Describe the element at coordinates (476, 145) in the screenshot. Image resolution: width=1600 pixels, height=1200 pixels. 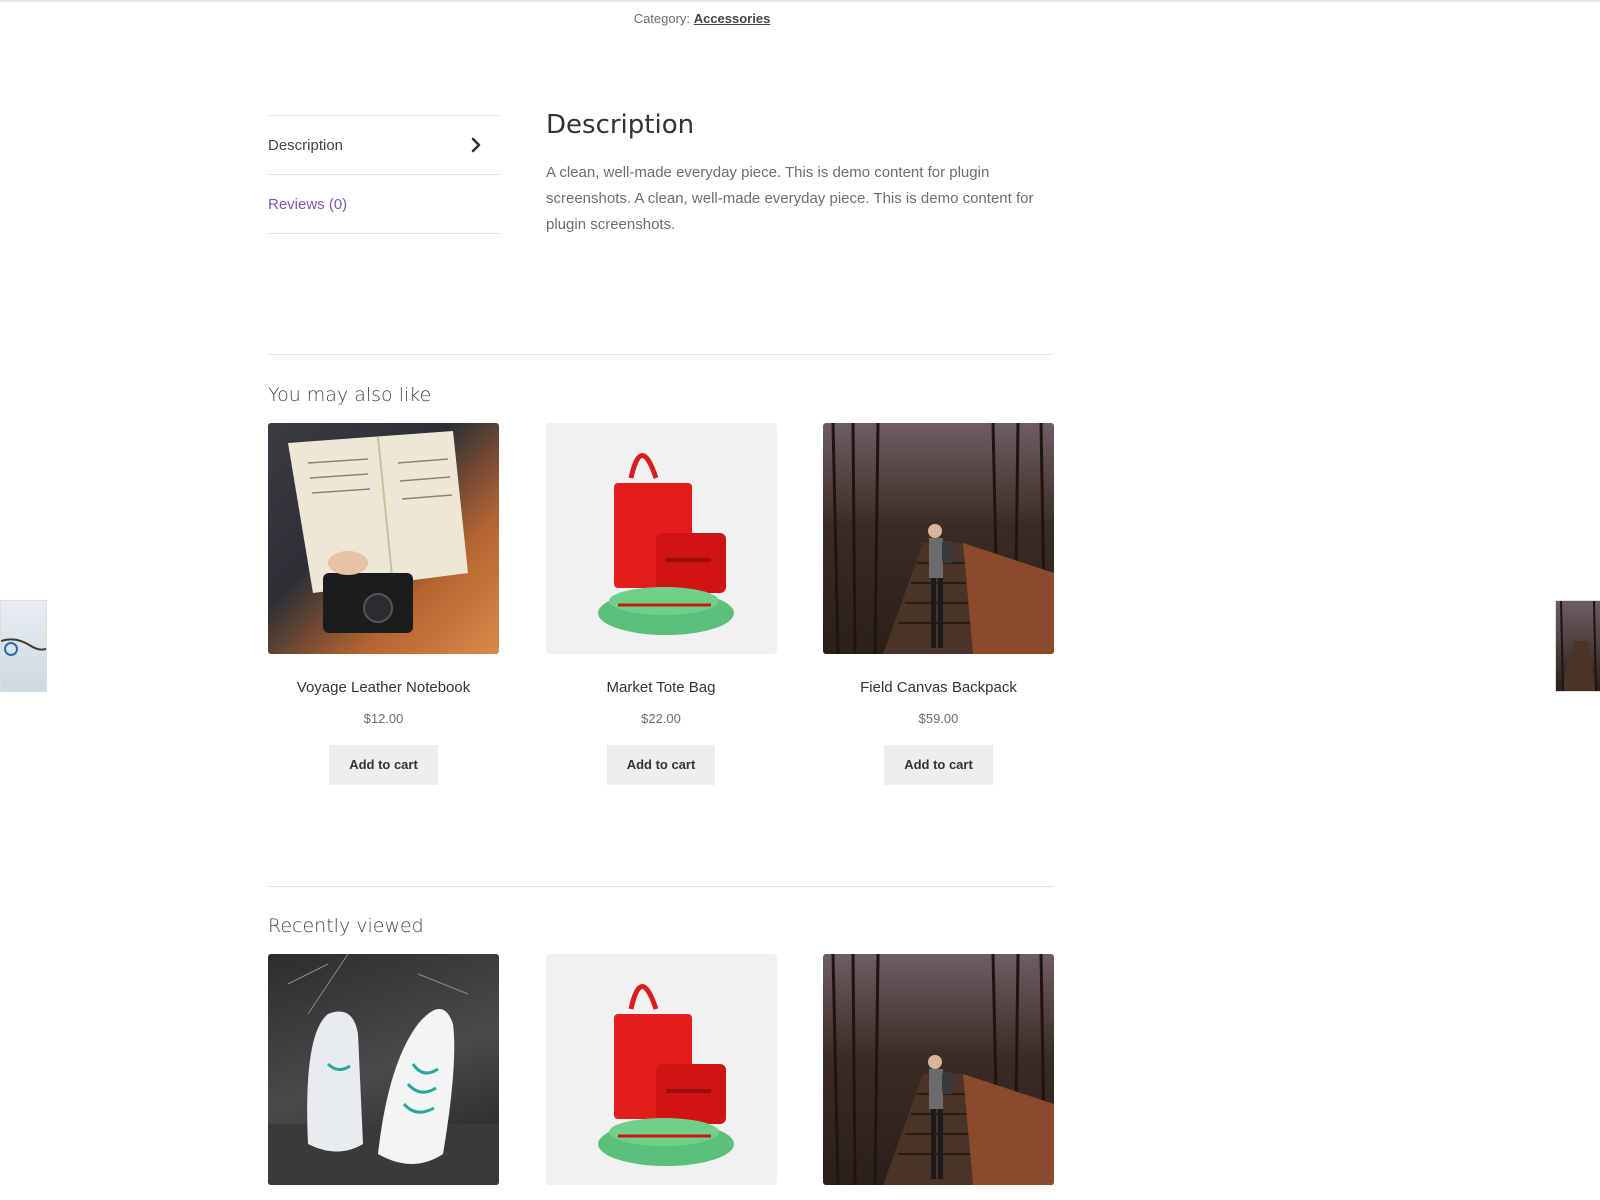
I see `chevron-right-icon` at that location.